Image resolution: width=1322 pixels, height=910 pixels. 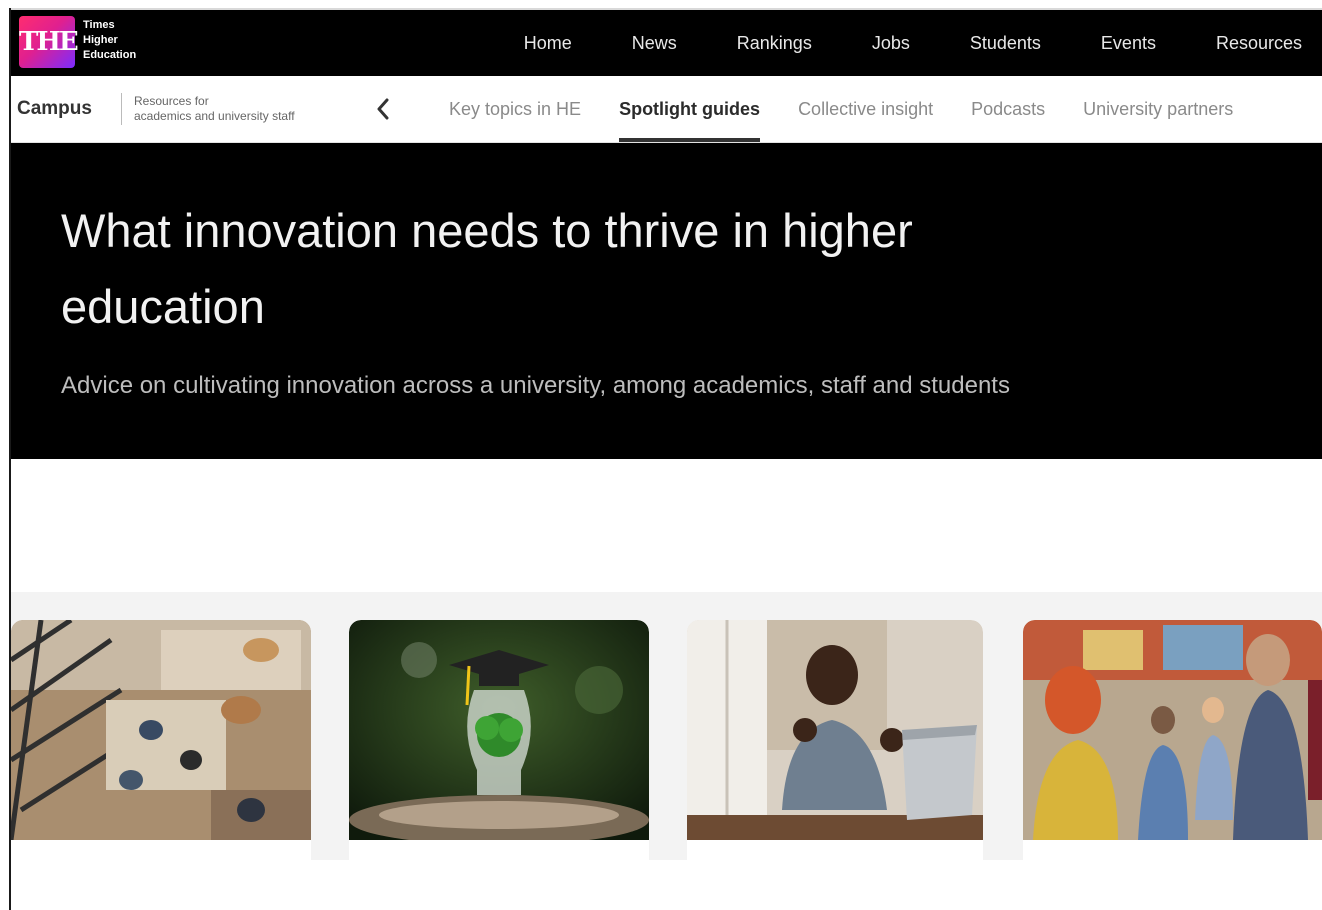 What do you see at coordinates (161, 730) in the screenshot?
I see `card-image-office` at bounding box center [161, 730].